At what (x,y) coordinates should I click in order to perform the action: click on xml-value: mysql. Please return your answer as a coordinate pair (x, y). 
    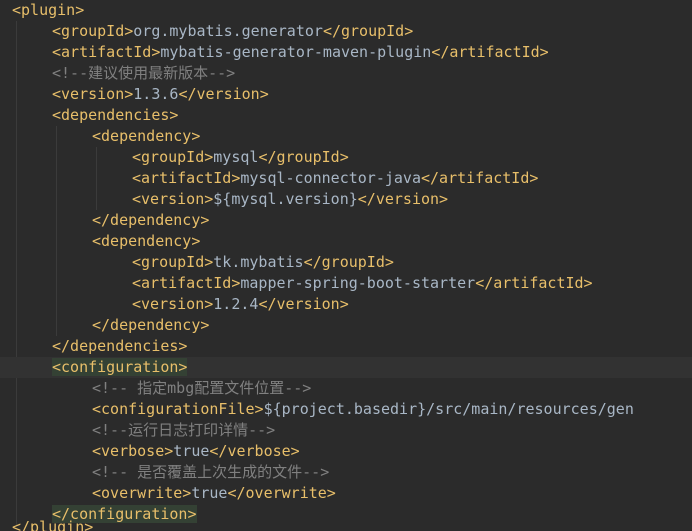
    Looking at the image, I should click on (236, 157).